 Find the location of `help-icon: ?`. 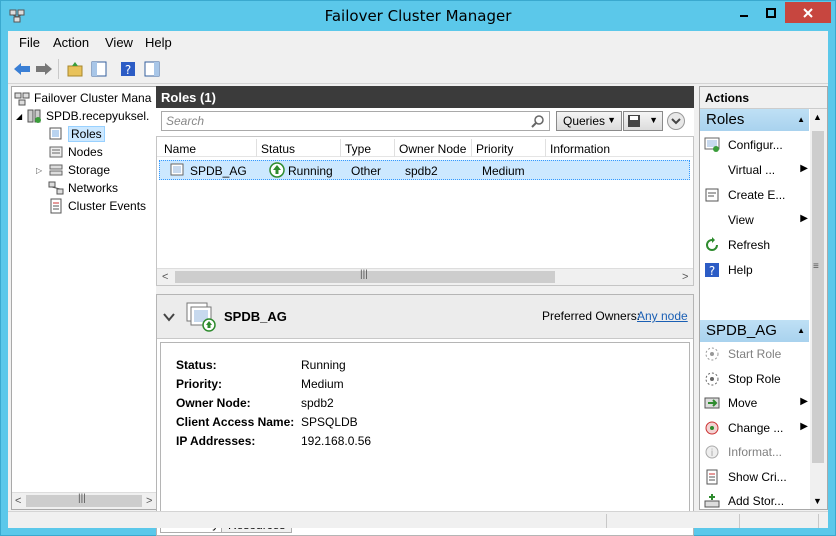

help-icon: ? is located at coordinates (712, 270).